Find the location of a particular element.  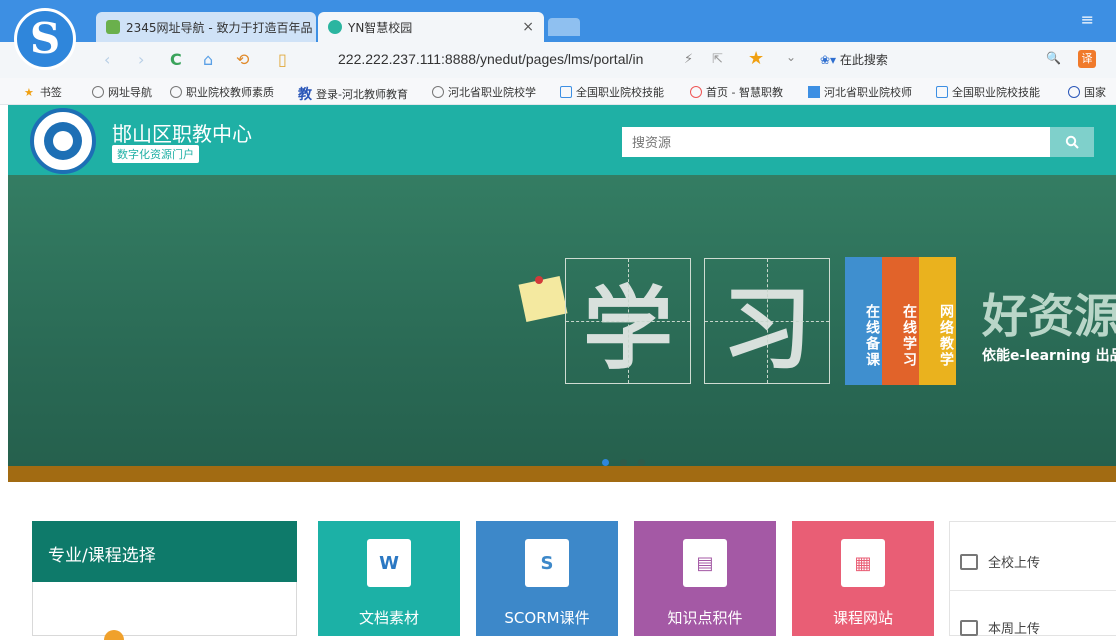

flower-icon is located at coordinates (696, 92).